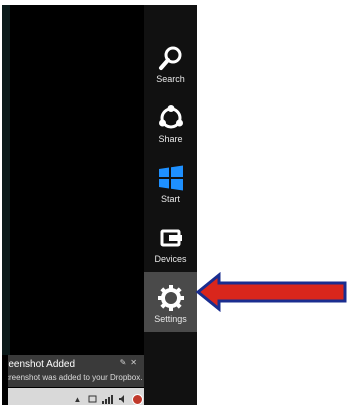 Image resolution: width=349 pixels, height=407 pixels. I want to click on share-icon, so click(171, 118).